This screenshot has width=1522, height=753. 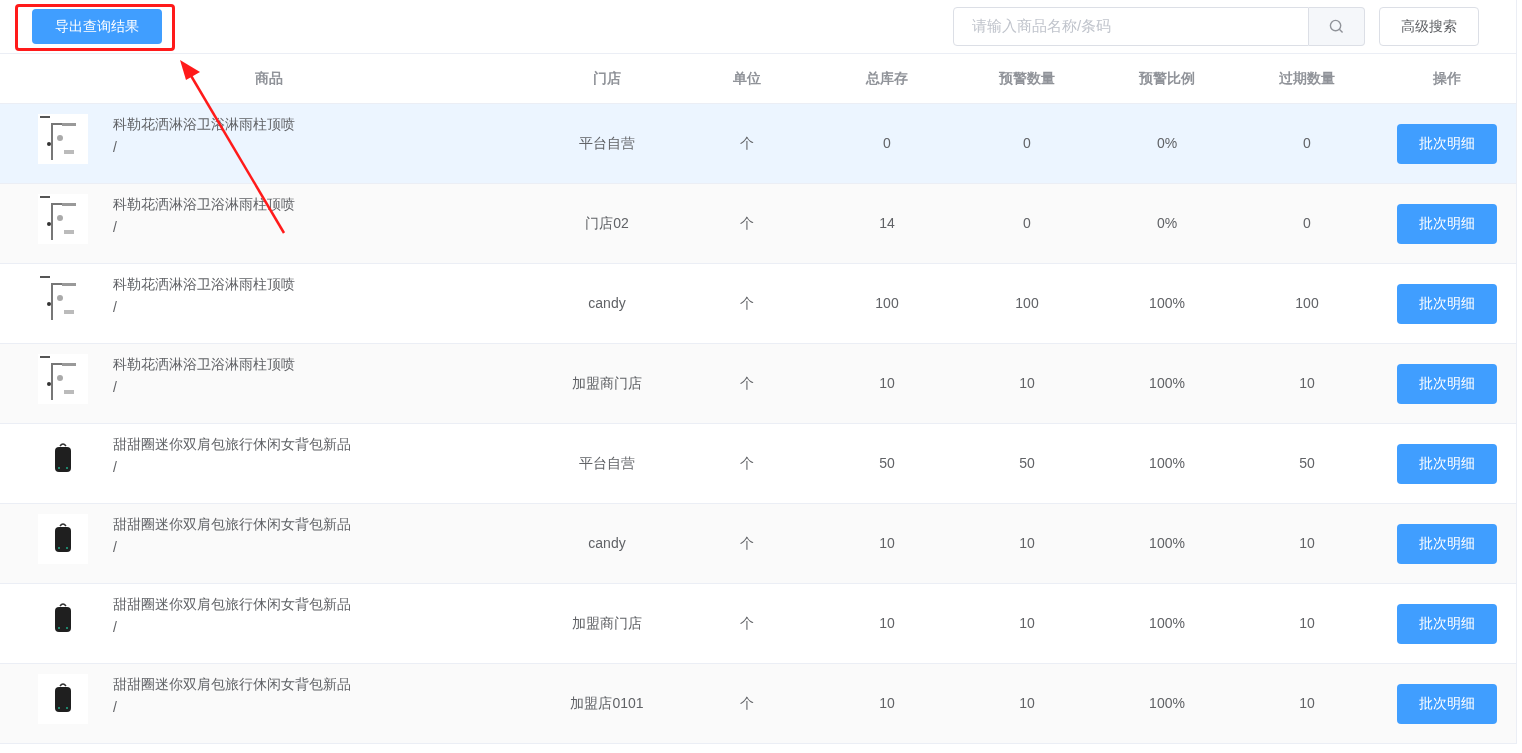 What do you see at coordinates (758, 544) in the screenshot?
I see `table-row: 甜甜圈迷你双肩包旅行休闲女背包新品 / candy 个 10 10 100% 10 批次明细` at bounding box center [758, 544].